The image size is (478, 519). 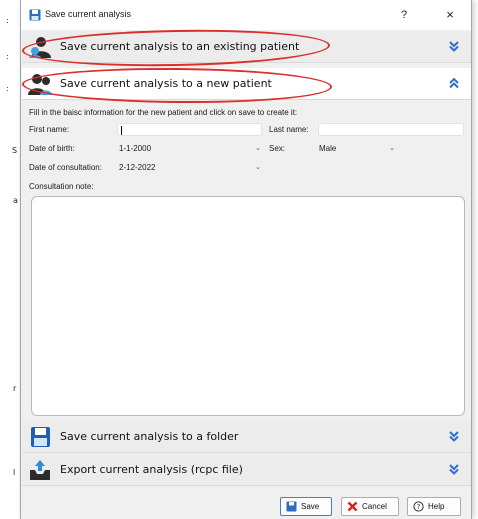 I want to click on dialog-button-row: Save Cancel ? Help, so click(x=246, y=506).